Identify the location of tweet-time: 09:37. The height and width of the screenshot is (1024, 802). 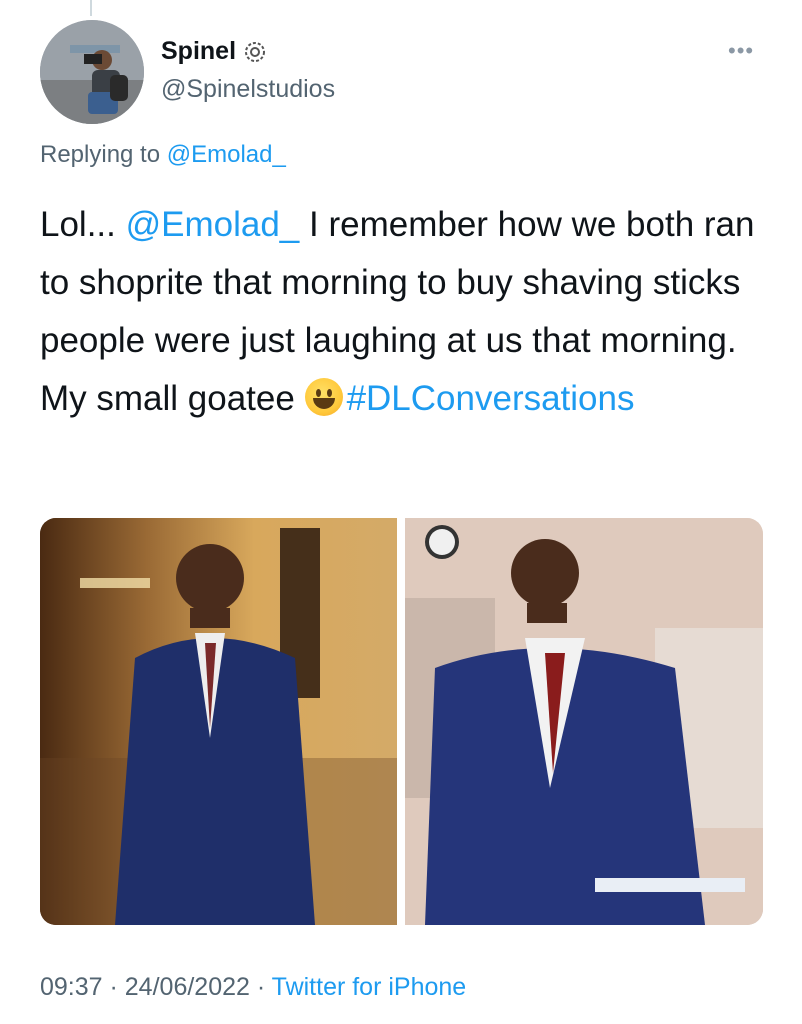
(71, 987).